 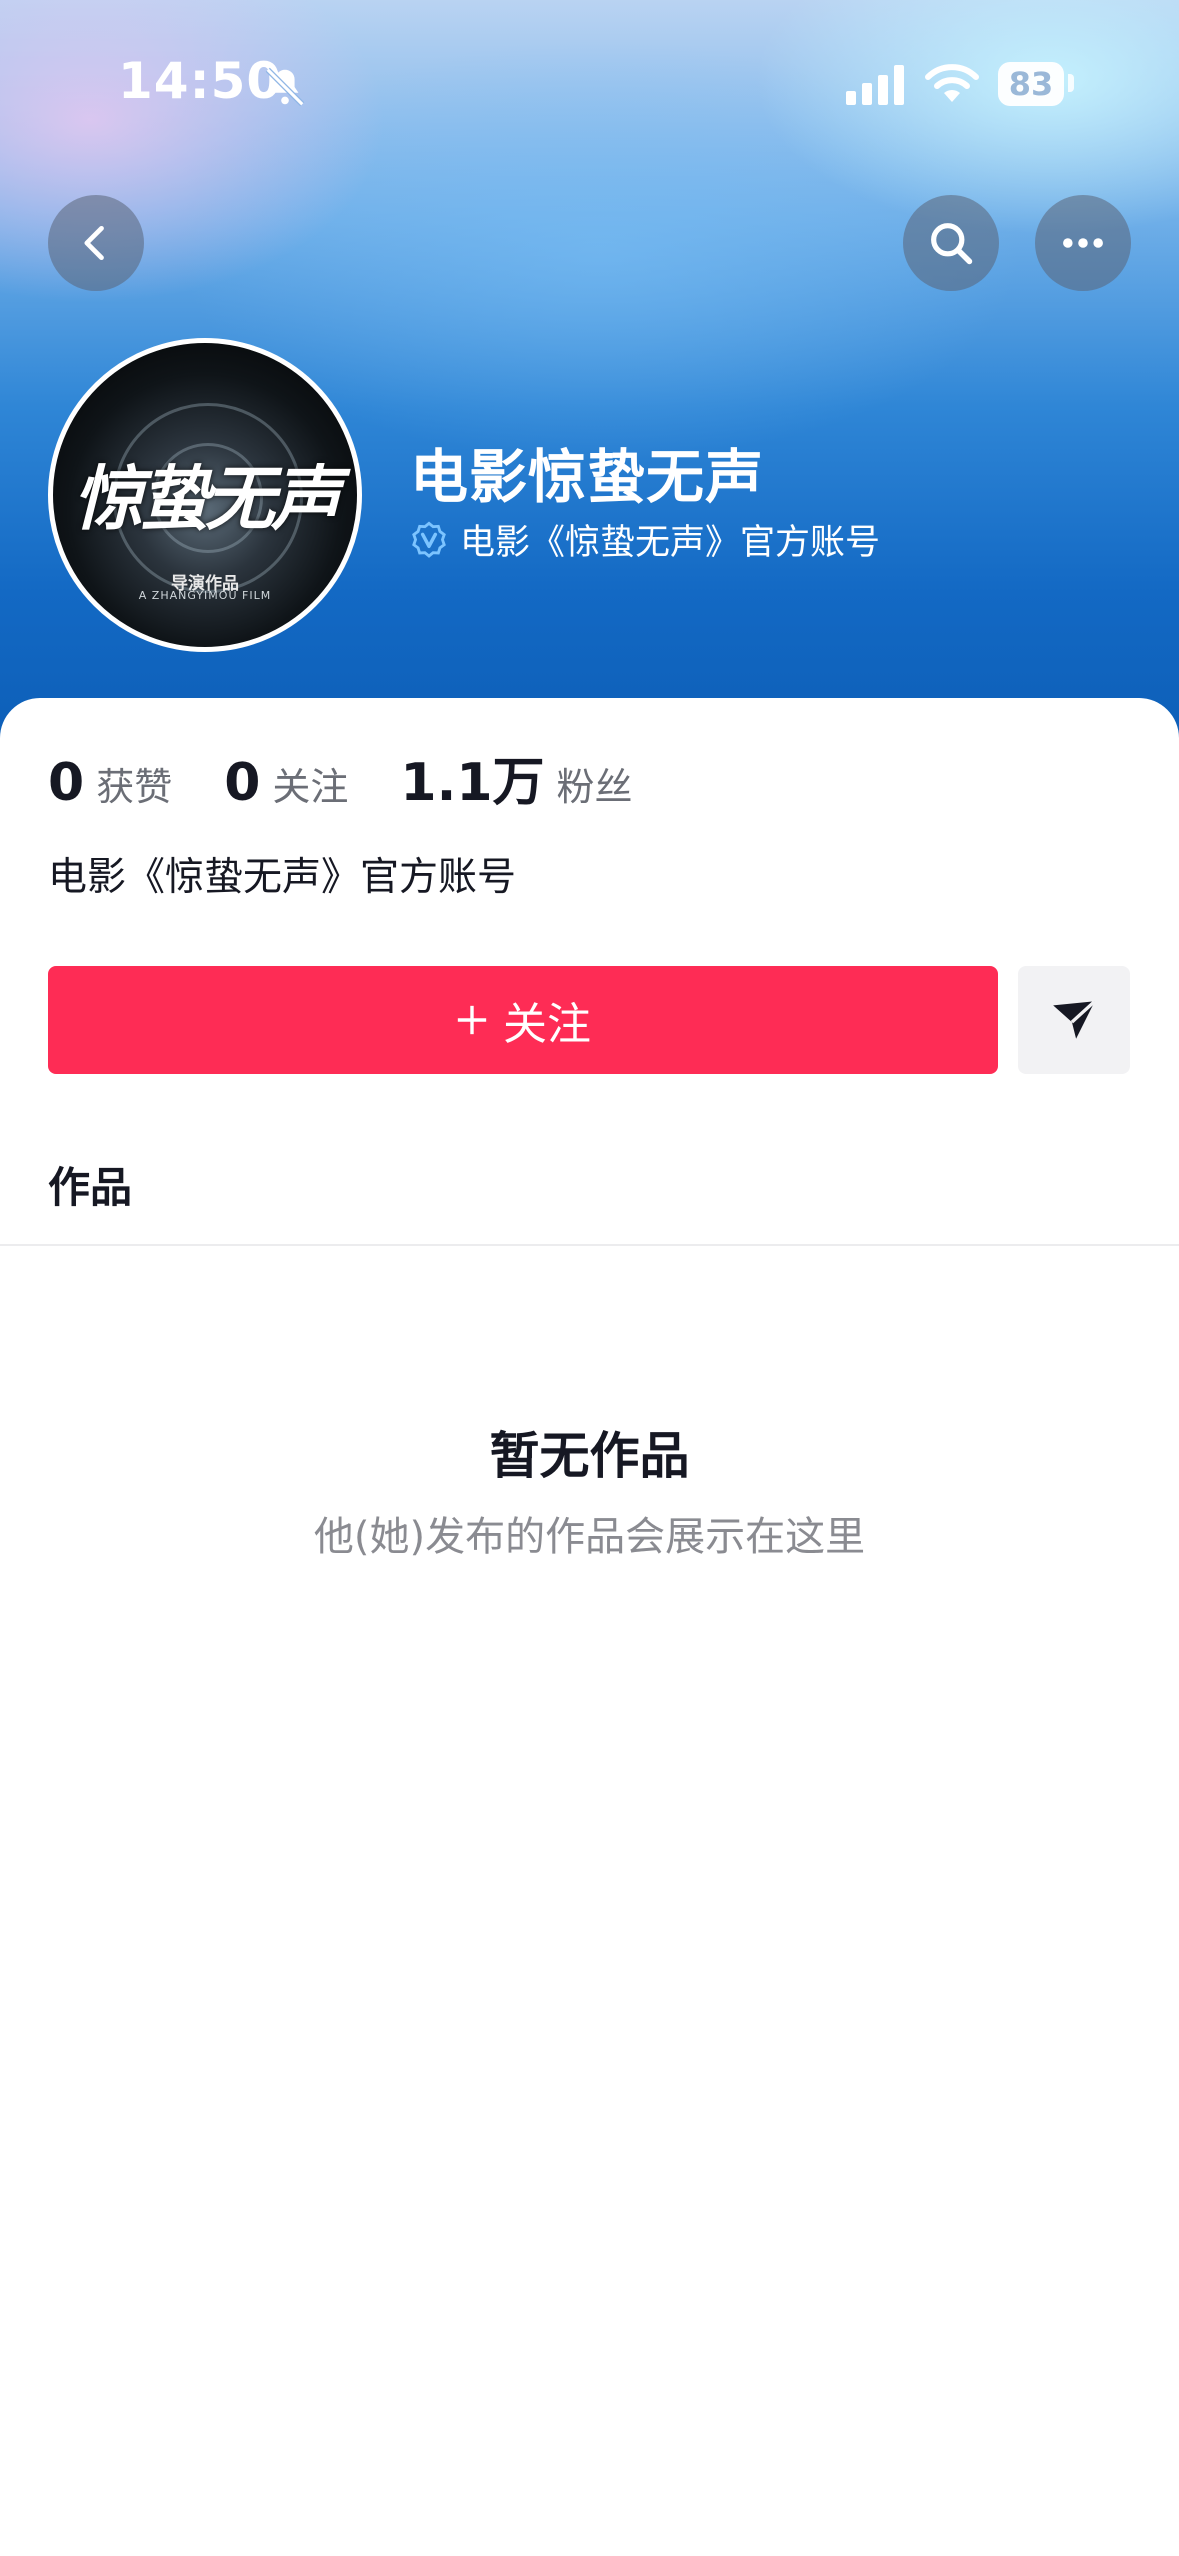 I want to click on stat-followers-value: 1.1万, so click(x=472, y=783).